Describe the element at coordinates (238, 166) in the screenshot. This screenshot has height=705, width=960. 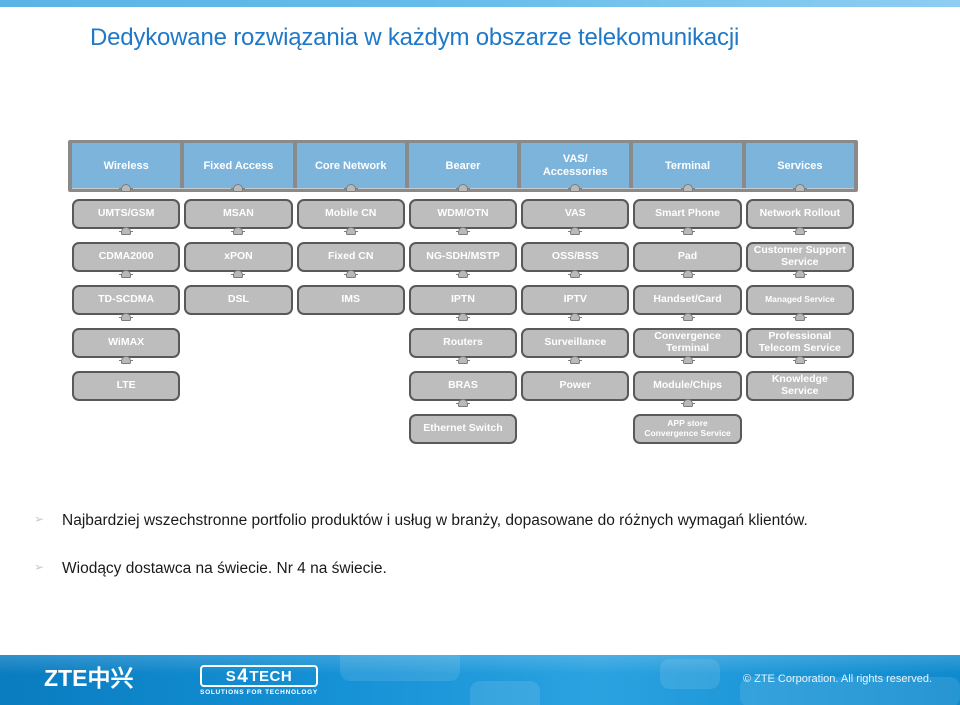
I see `diagram-column-header: Fixed Access` at that location.